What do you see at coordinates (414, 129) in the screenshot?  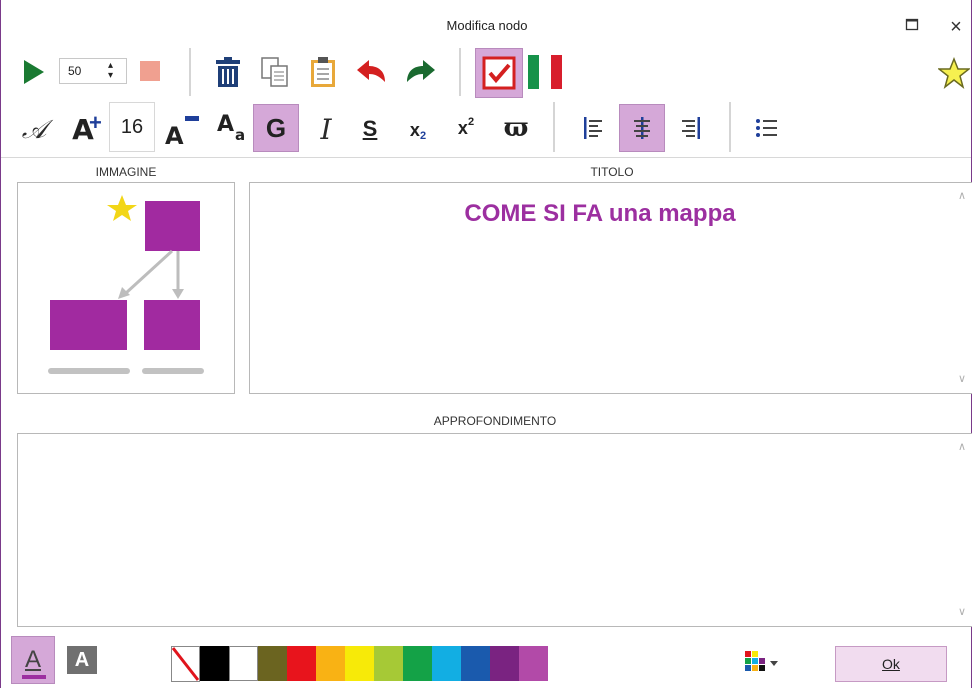 I see `subscript-label: x` at bounding box center [414, 129].